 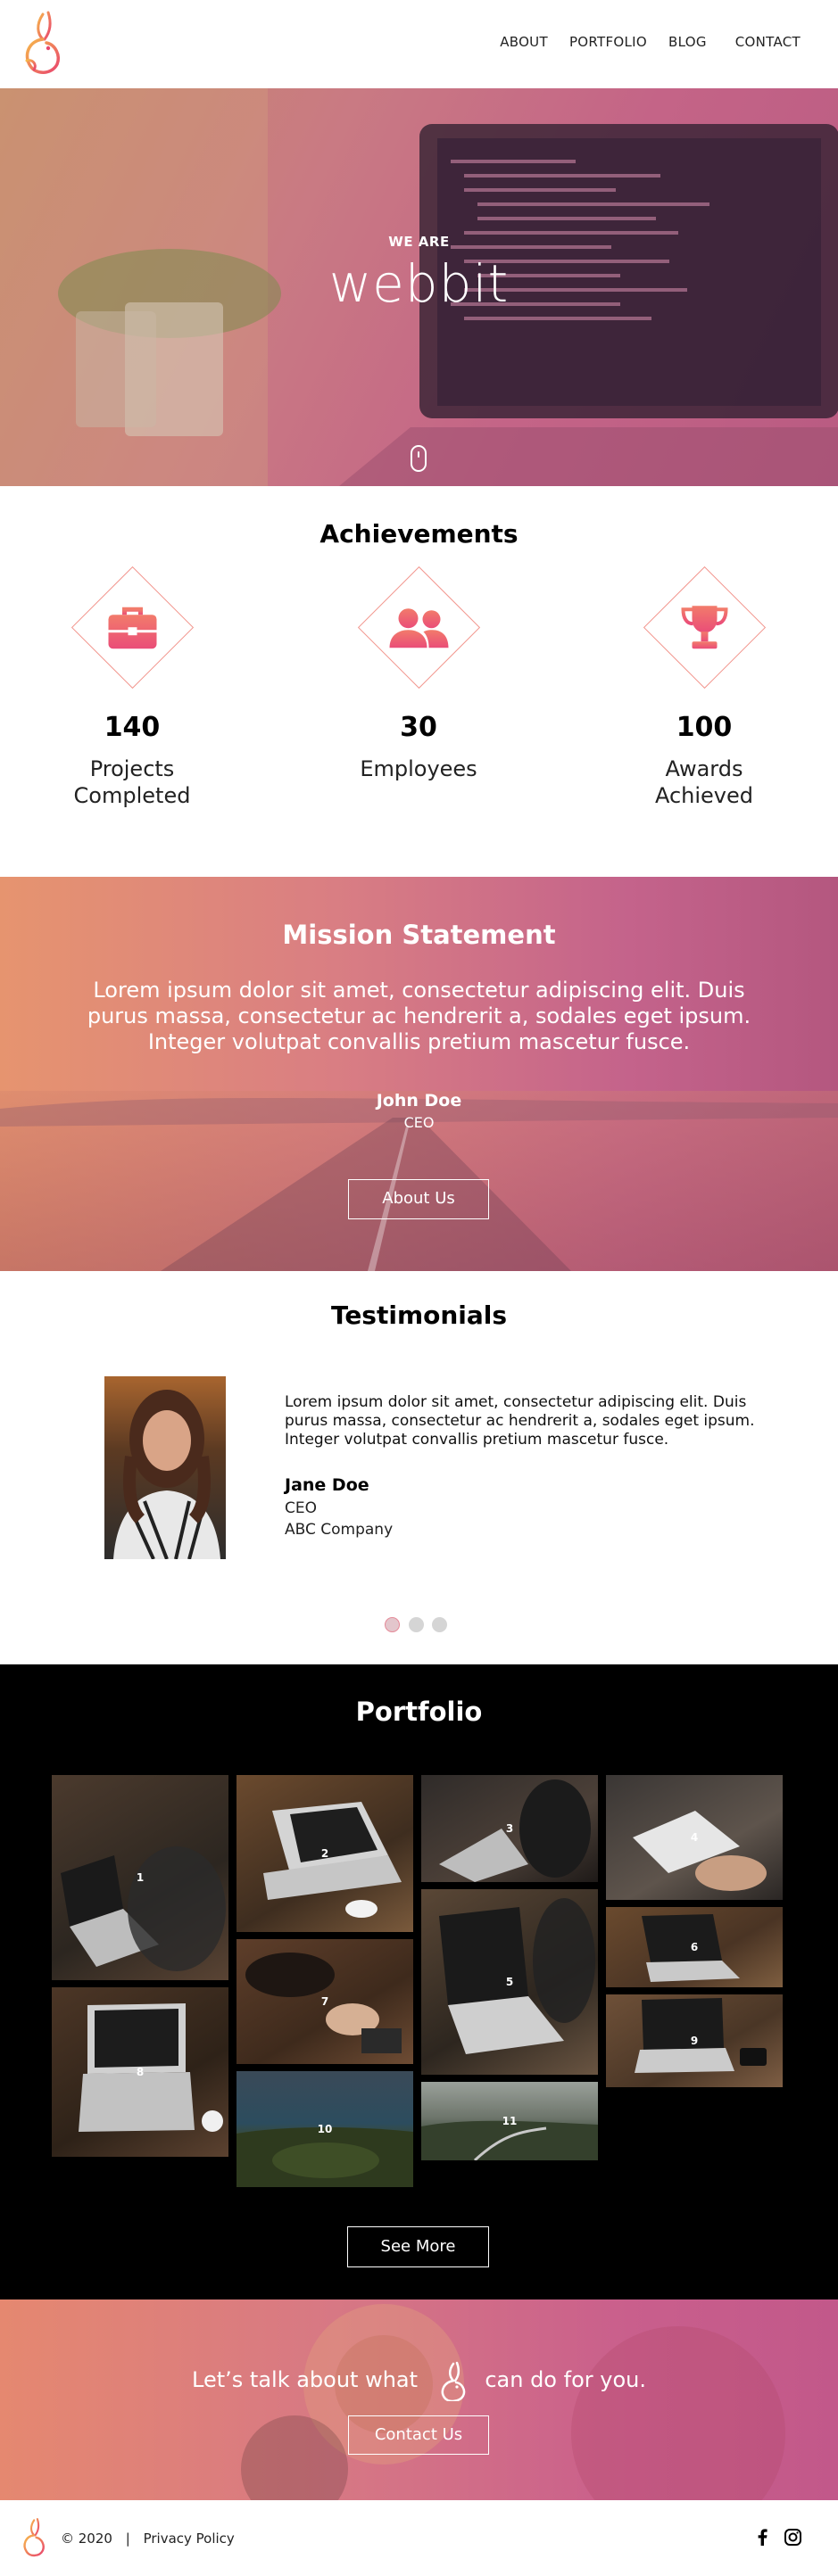 I want to click on portfolio-tile-label: 2, so click(x=324, y=1853).